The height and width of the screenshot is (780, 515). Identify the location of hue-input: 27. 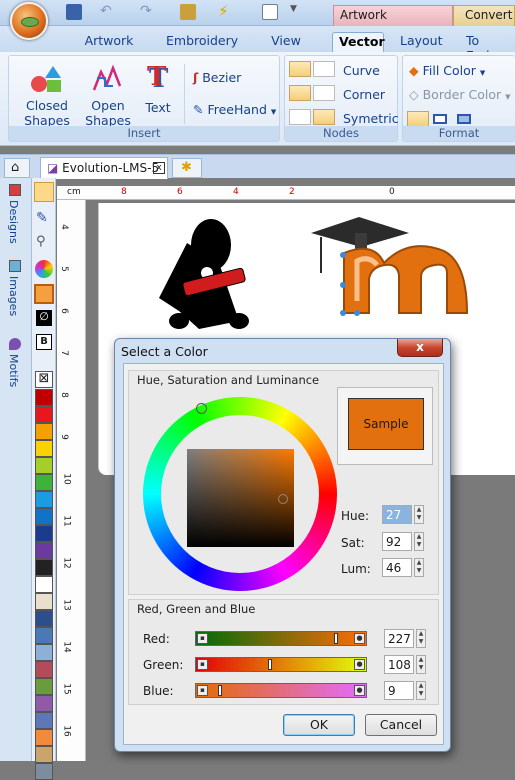
(397, 514).